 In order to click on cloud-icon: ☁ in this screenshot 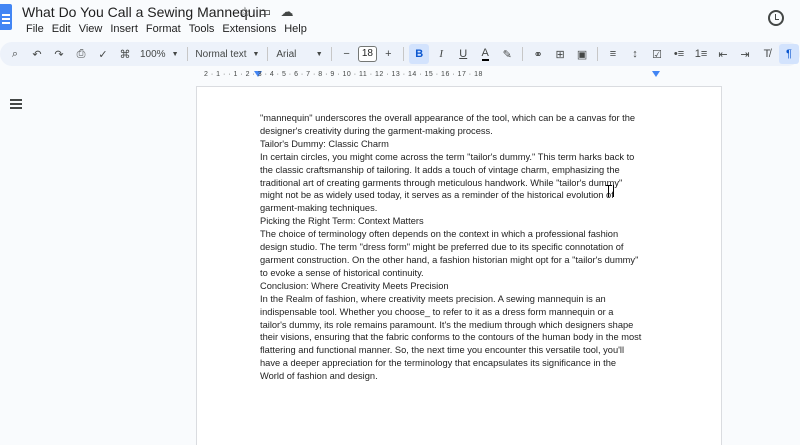, I will do `click(287, 12)`.